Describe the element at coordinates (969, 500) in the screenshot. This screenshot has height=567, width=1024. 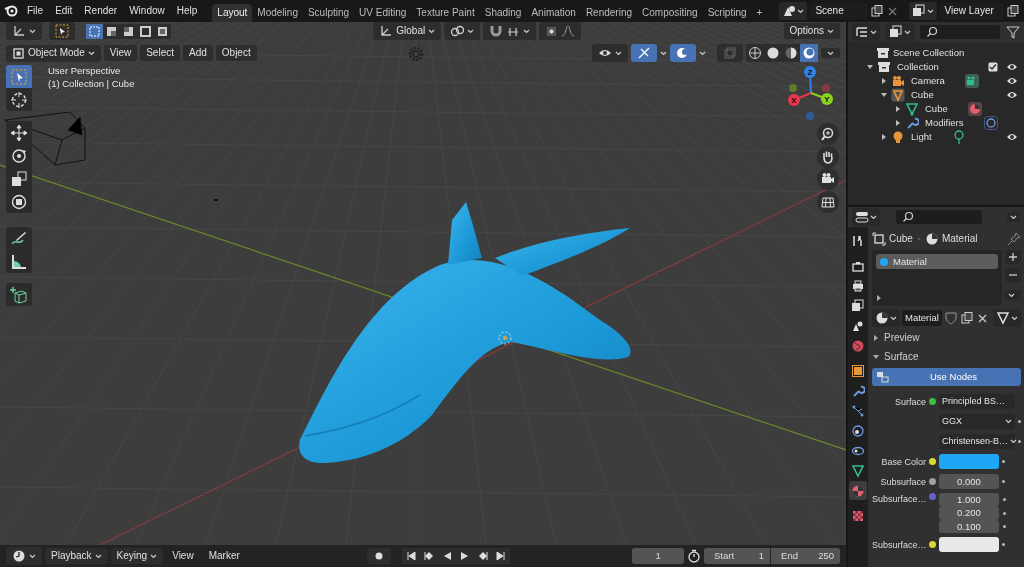
I see `number-field: 1.000` at that location.